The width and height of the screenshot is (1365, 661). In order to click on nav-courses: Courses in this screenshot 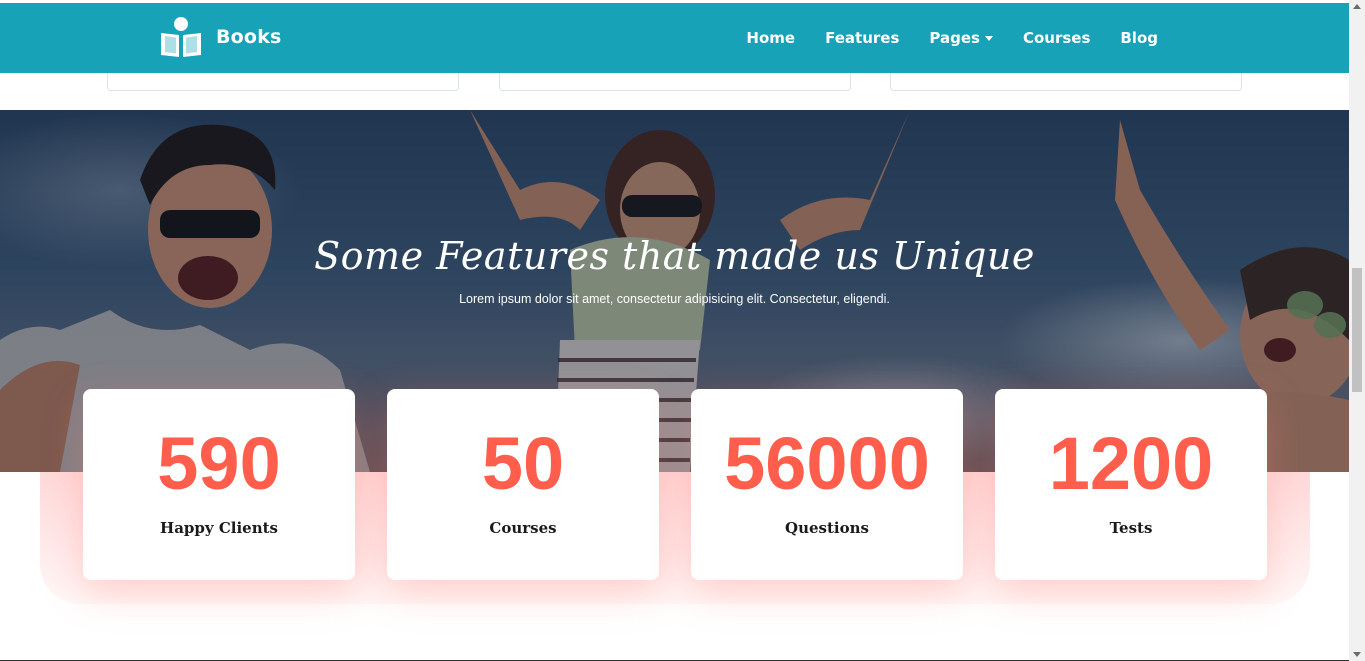, I will do `click(1056, 38)`.